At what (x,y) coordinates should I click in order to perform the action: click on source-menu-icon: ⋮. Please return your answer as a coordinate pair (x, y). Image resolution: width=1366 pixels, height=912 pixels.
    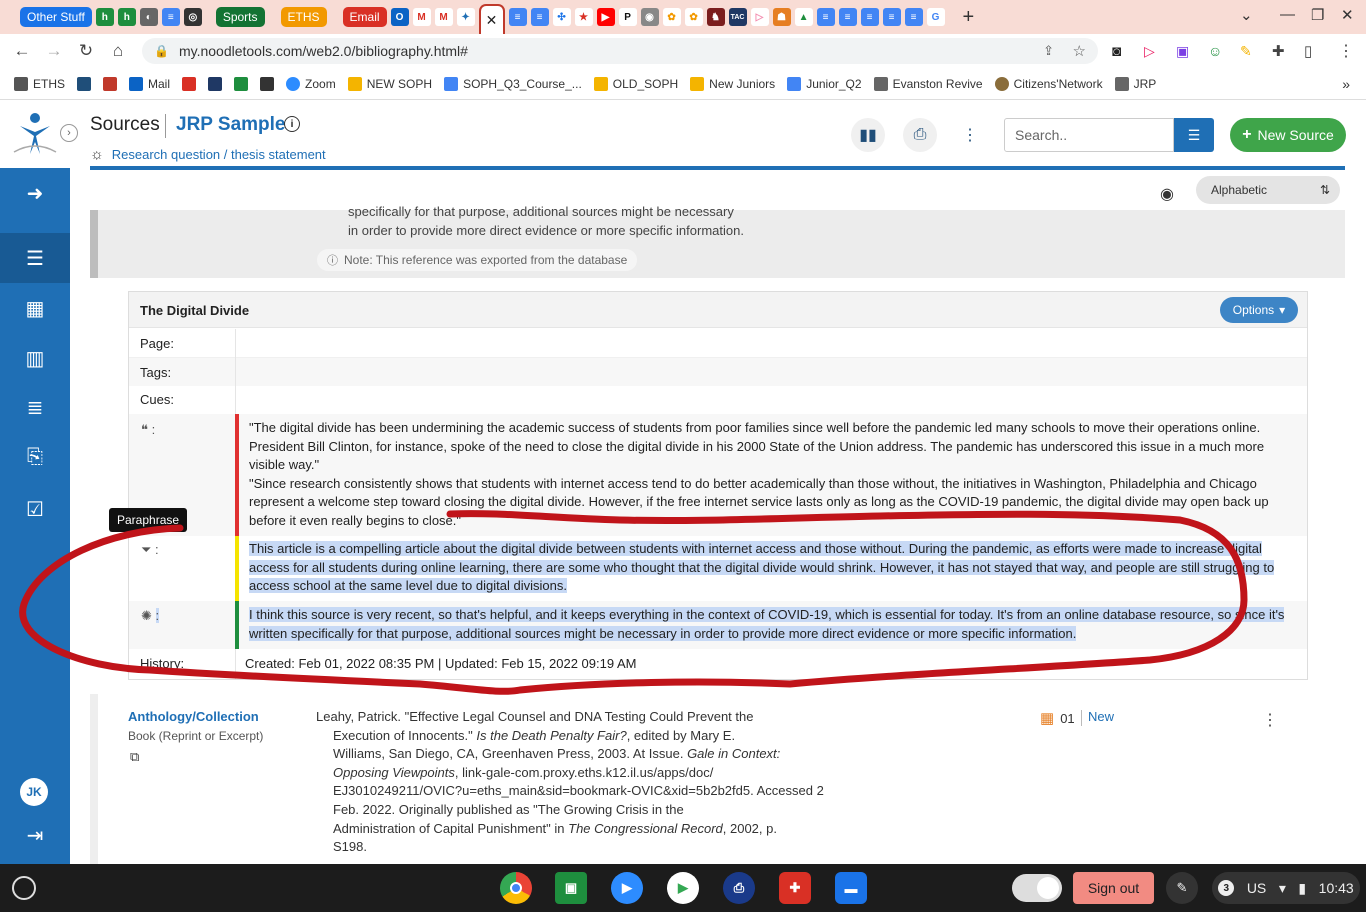
    Looking at the image, I should click on (1270, 720).